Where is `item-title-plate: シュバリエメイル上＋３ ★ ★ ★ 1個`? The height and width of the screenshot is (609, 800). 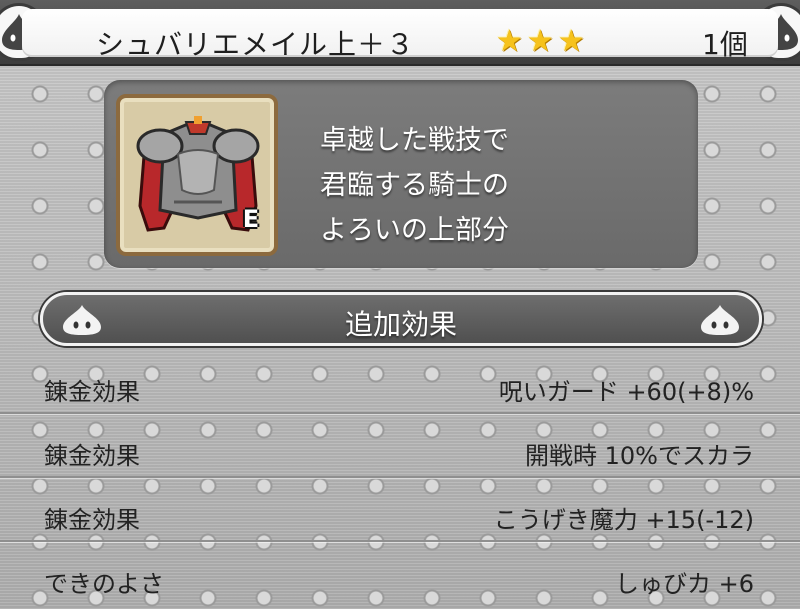
item-title-plate: シュバリエメイル上＋３ ★ ★ ★ 1個 is located at coordinates (400, 35).